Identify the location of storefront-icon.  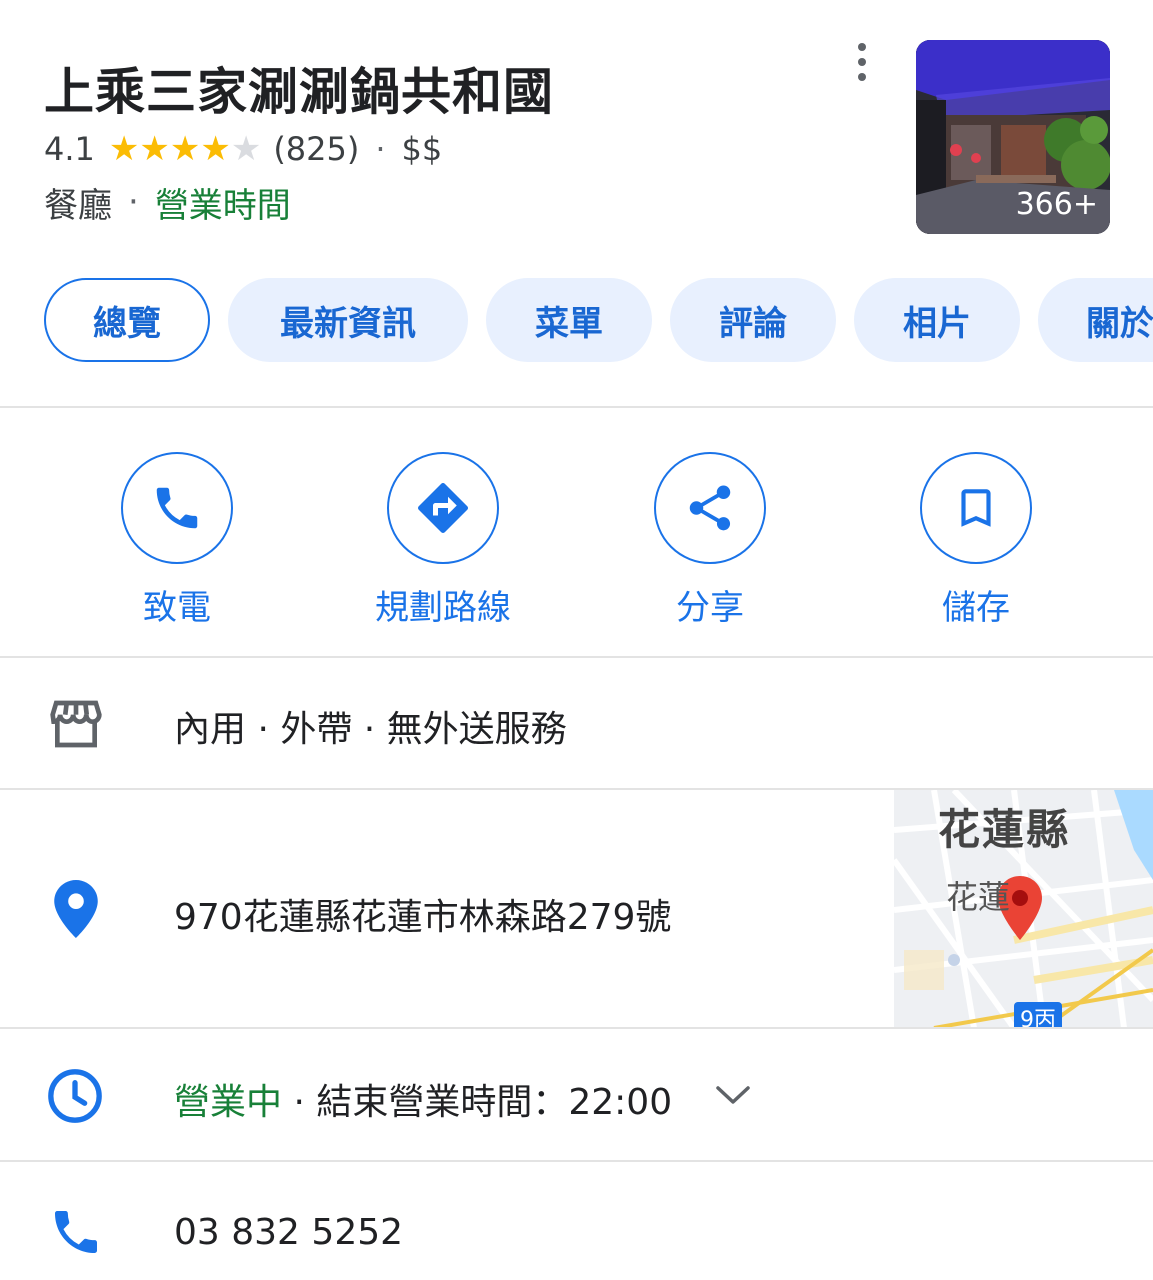
(76, 724).